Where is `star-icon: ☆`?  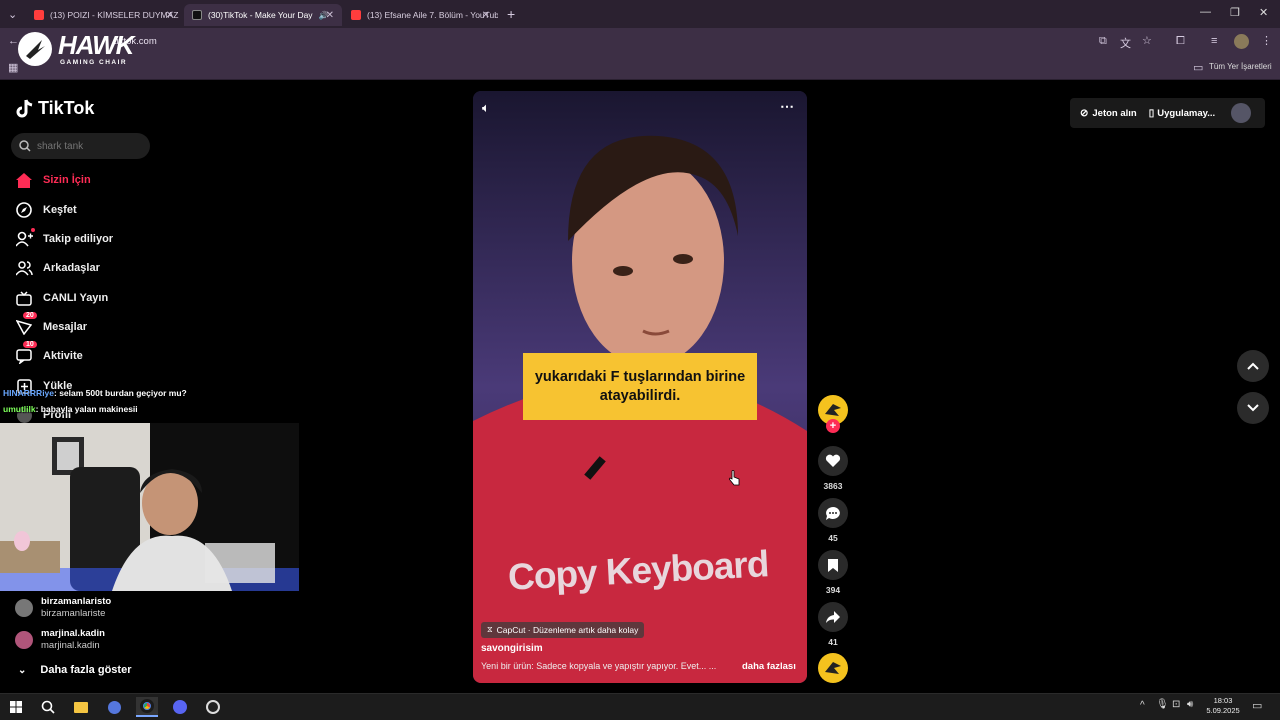 star-icon: ☆ is located at coordinates (1147, 40).